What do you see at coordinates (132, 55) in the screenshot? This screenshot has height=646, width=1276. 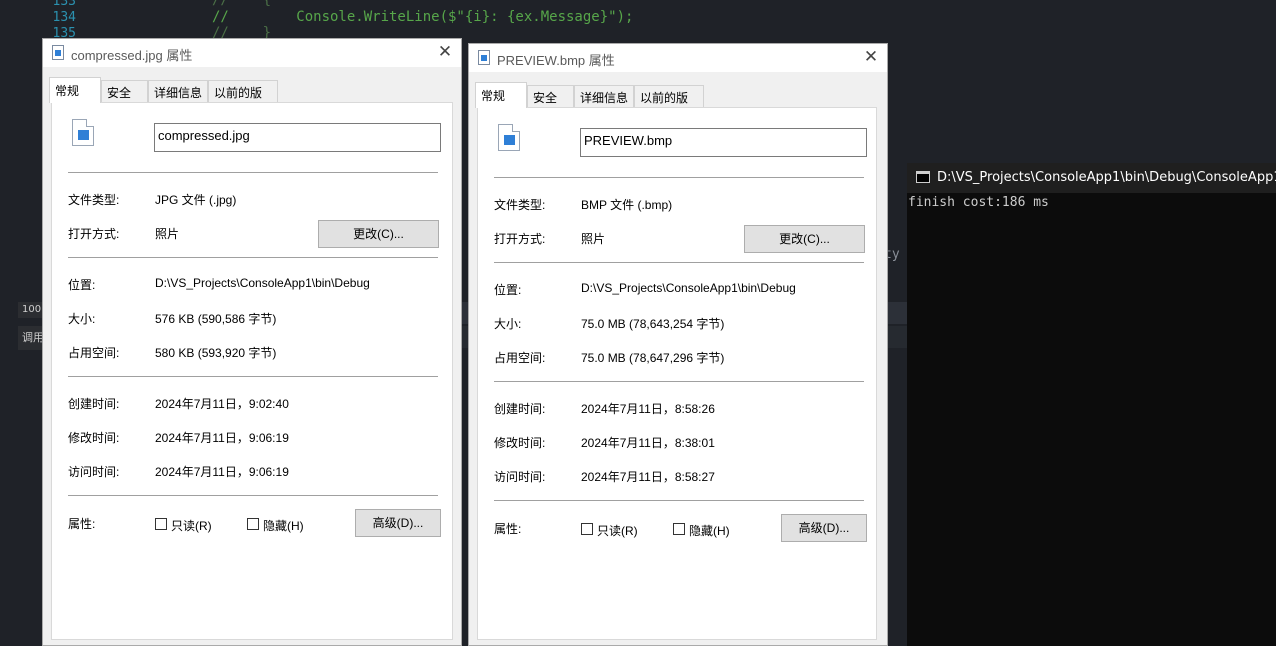 I see `dialog-title: compressed.jpg 属性` at bounding box center [132, 55].